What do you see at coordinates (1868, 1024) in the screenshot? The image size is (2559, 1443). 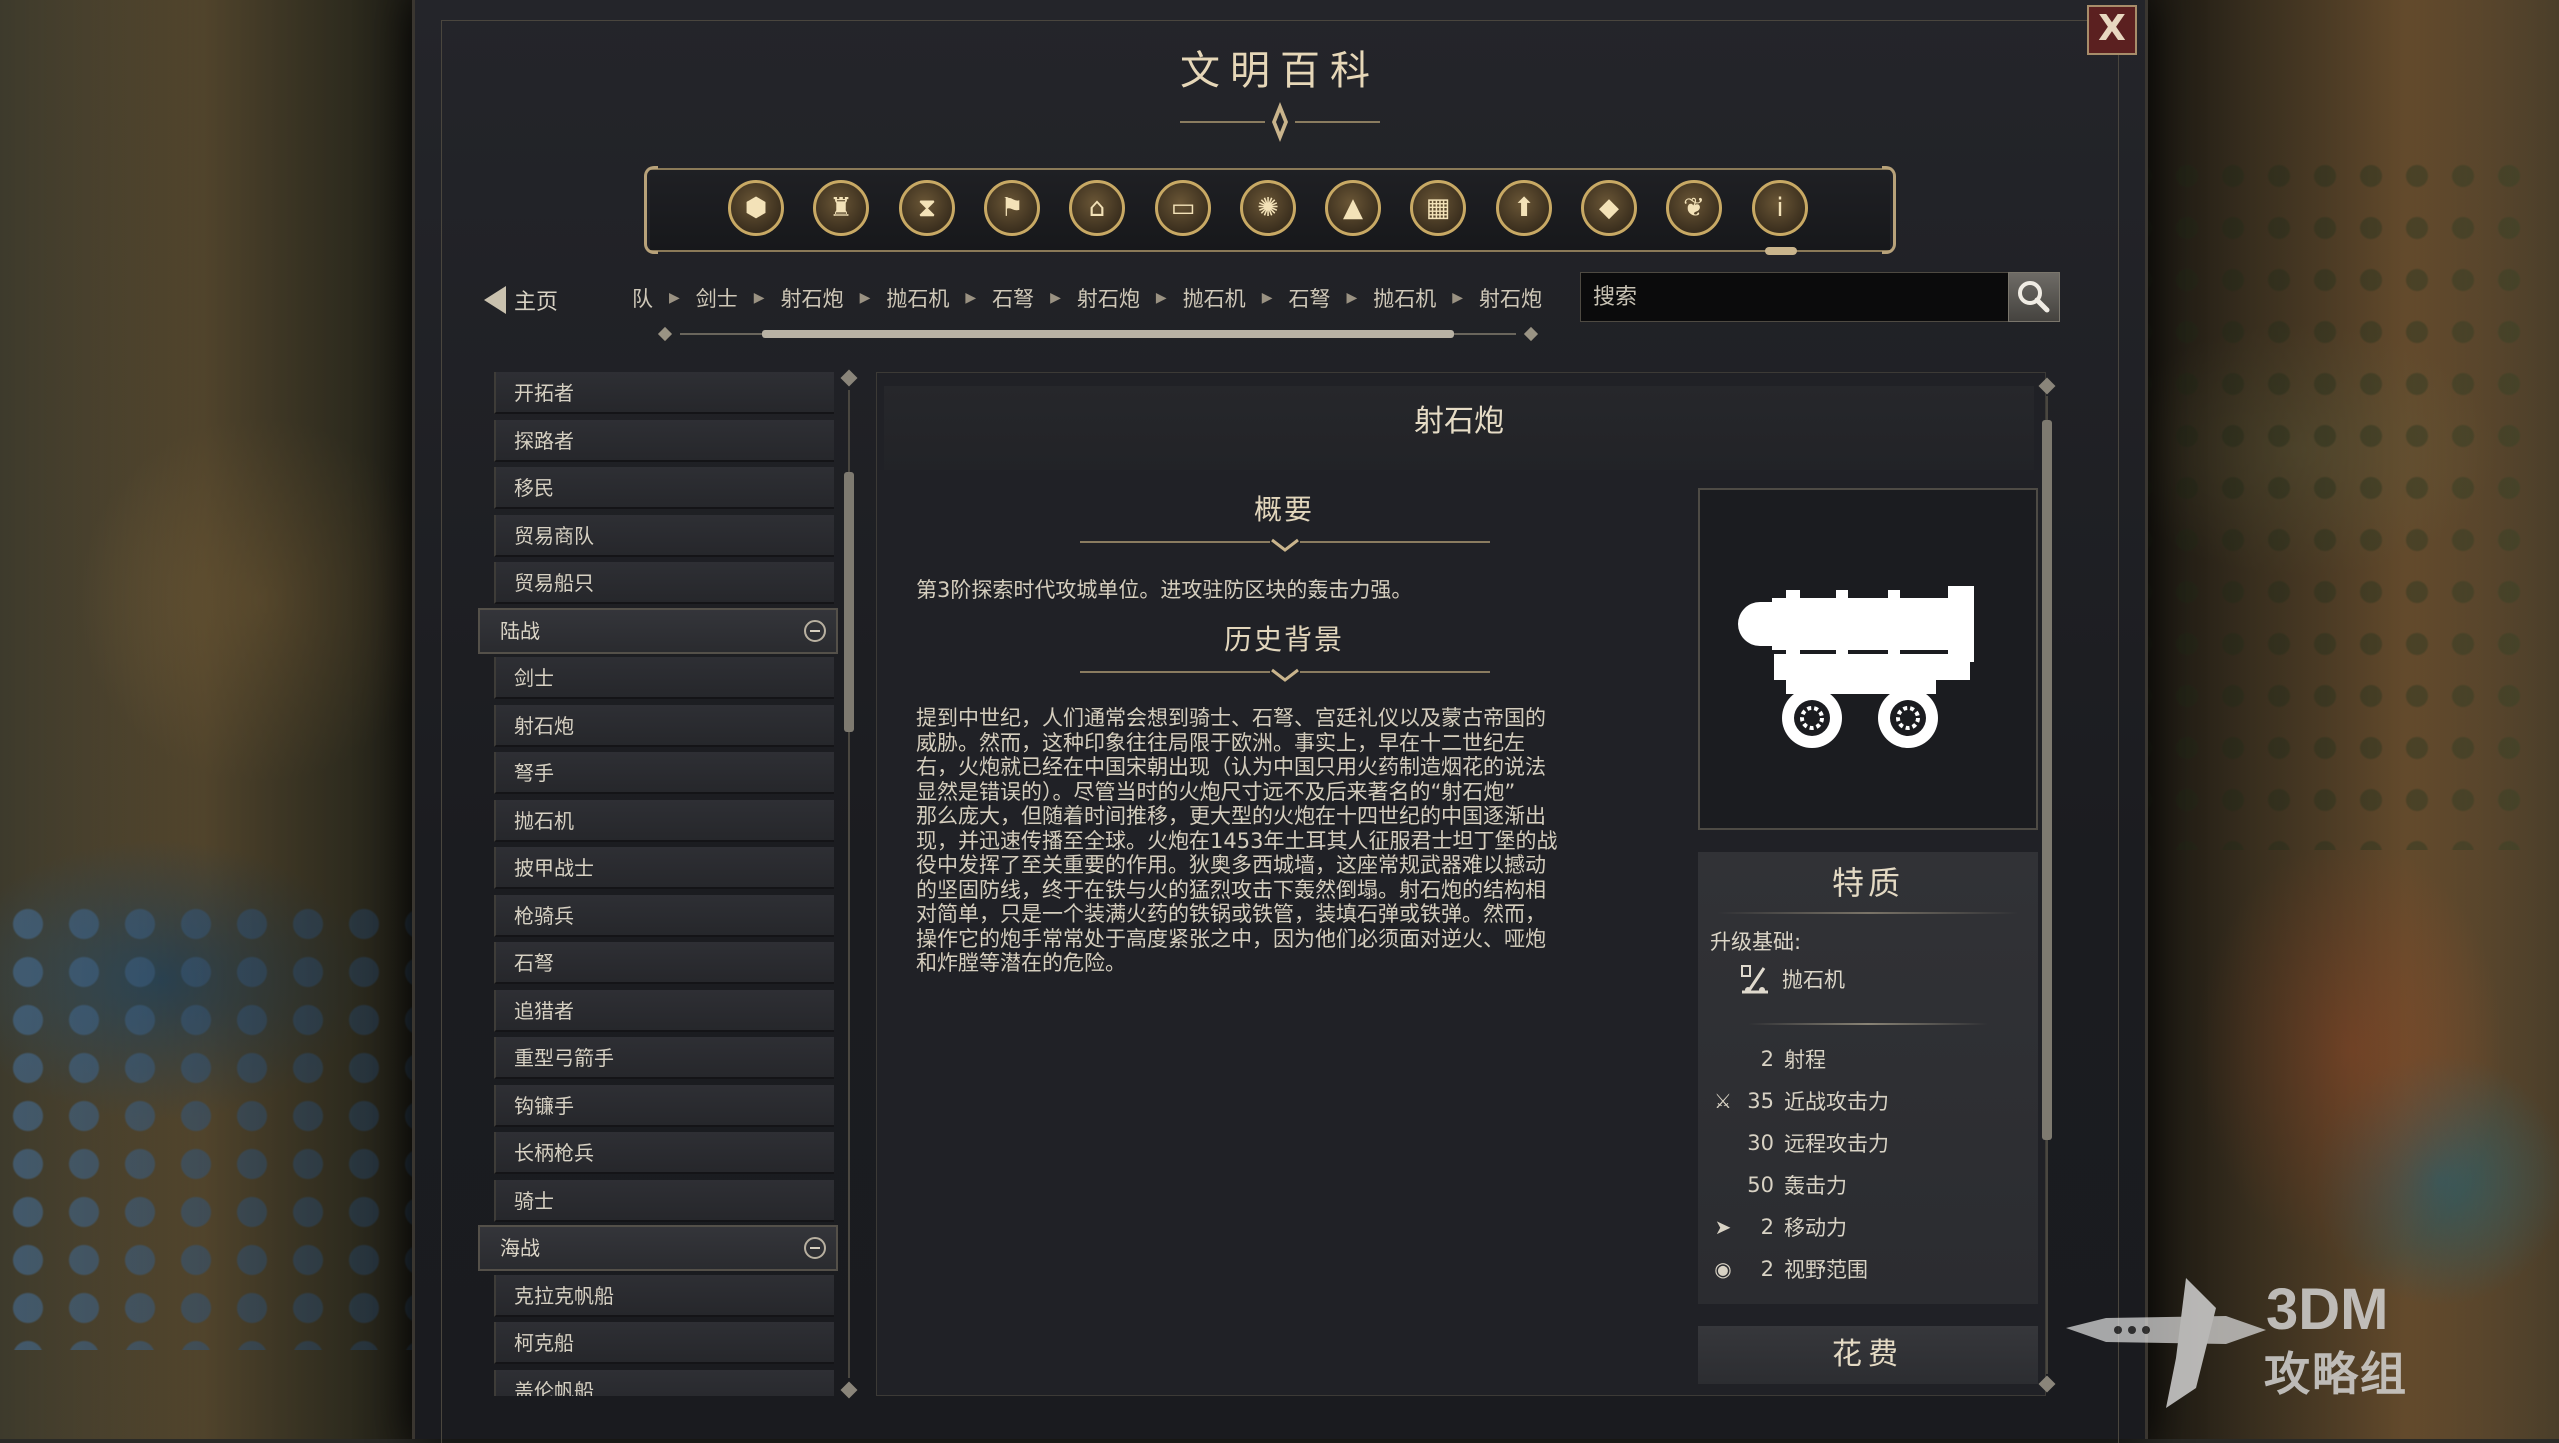 I see `traits-mid-divider` at bounding box center [1868, 1024].